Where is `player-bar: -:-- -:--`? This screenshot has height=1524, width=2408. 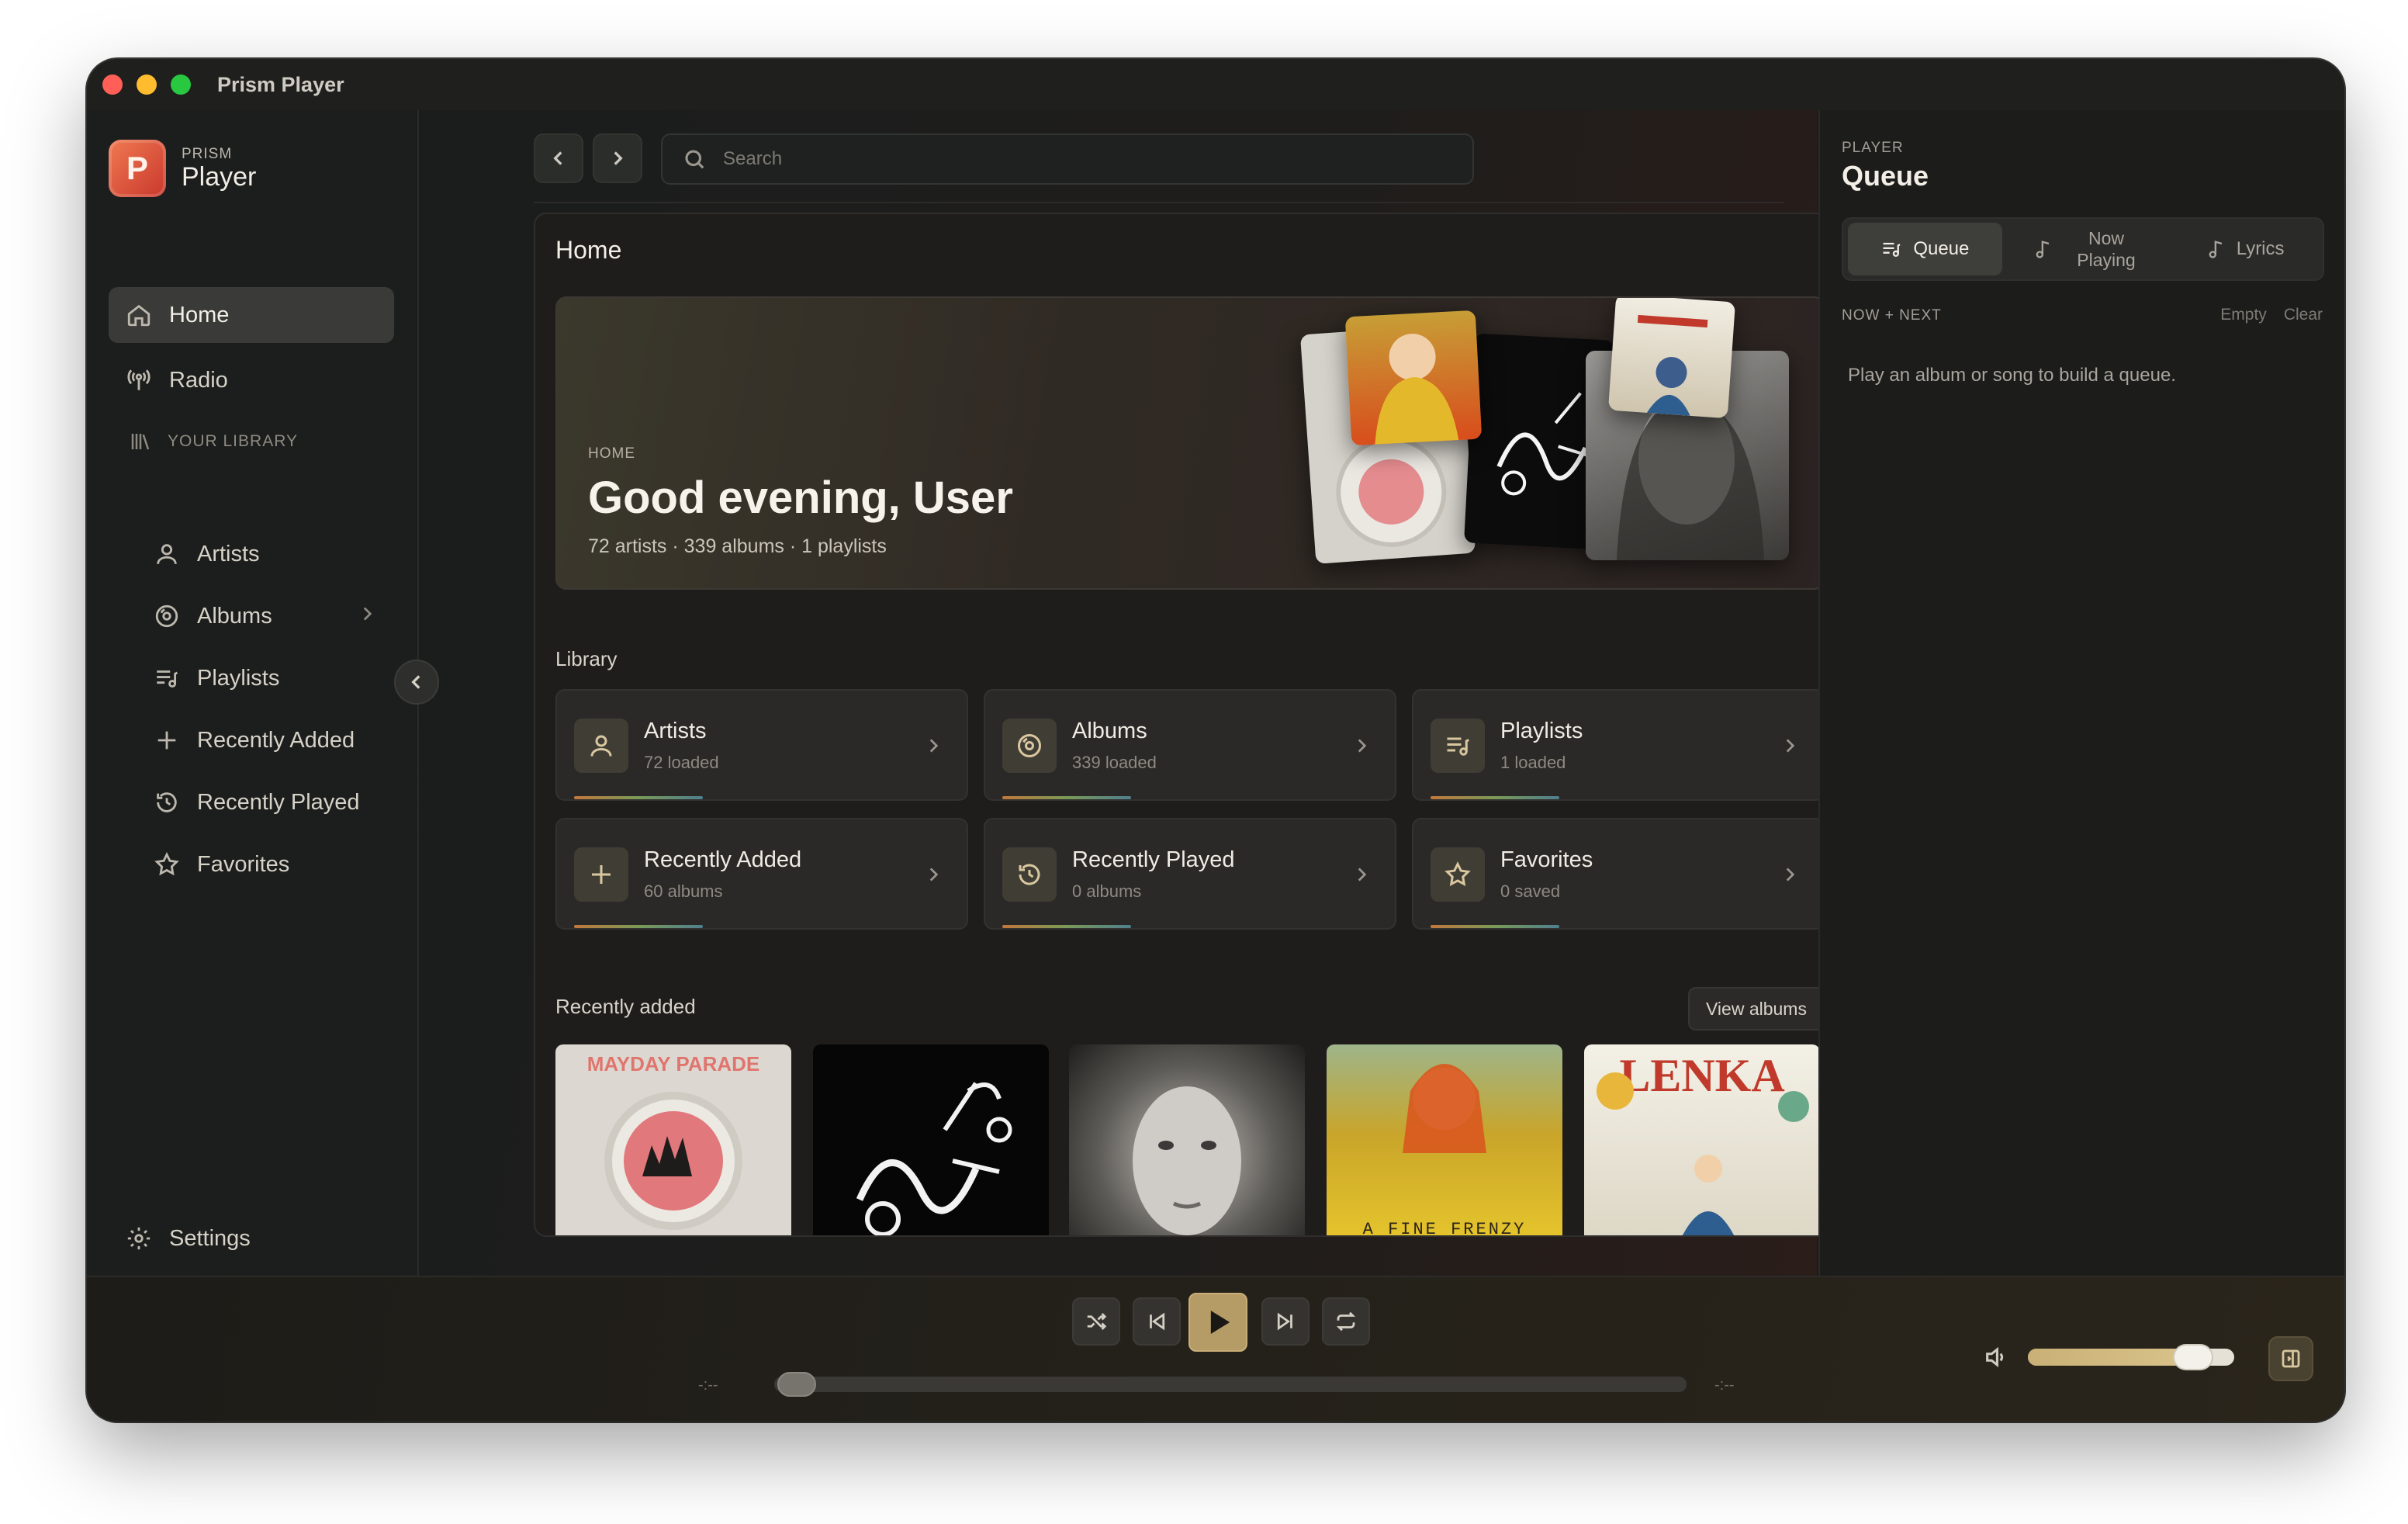 player-bar: -:-- -:-- is located at coordinates (1215, 1349).